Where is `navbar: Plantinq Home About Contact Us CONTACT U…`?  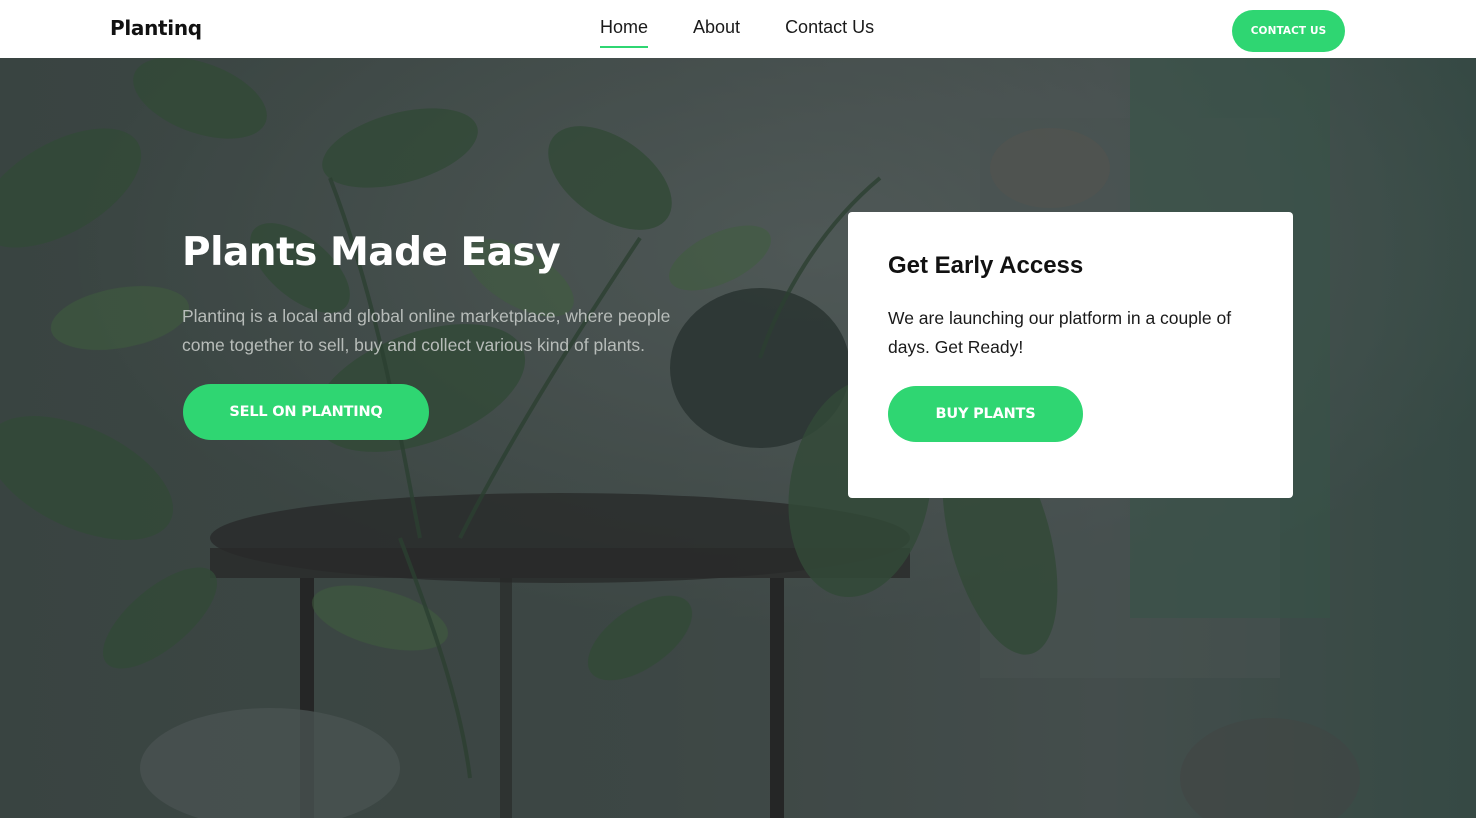
navbar: Plantinq Home About Contact Us CONTACT U… is located at coordinates (738, 29).